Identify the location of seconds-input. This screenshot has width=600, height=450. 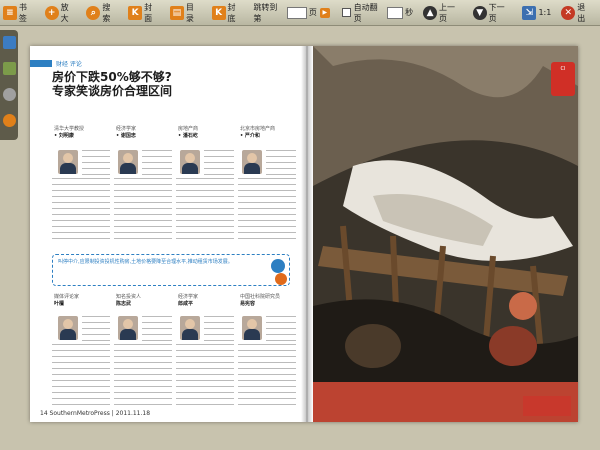
(395, 12).